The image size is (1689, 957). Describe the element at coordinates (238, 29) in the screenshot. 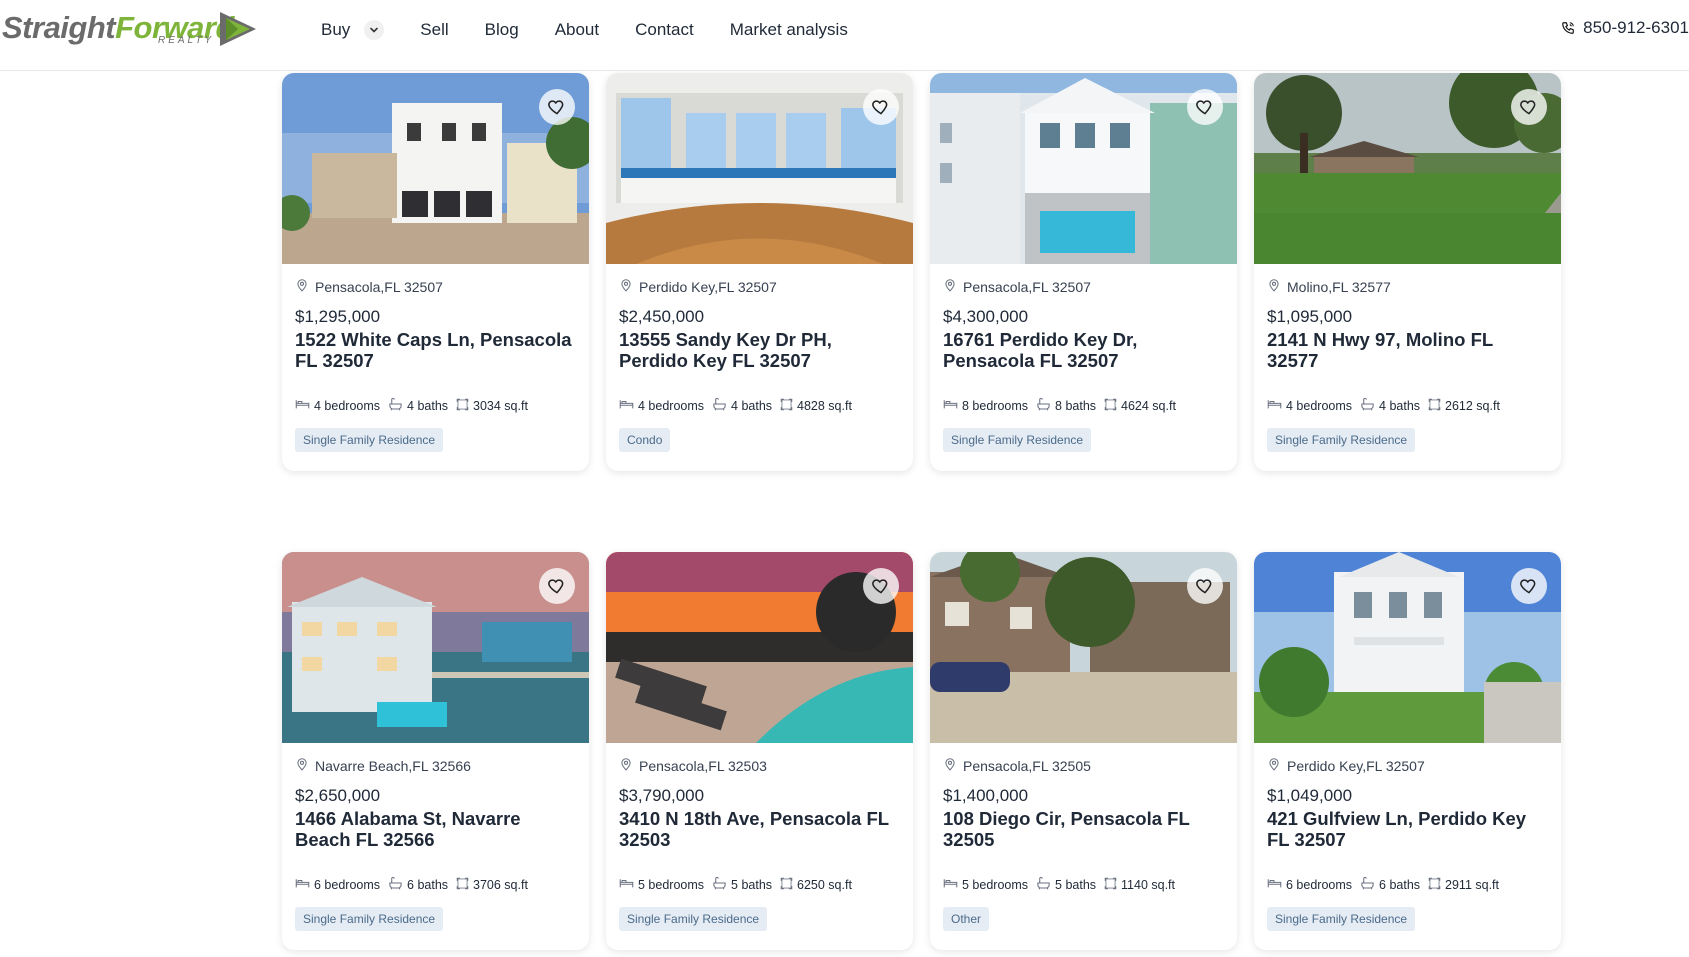

I see `logo-arrow-icon` at that location.